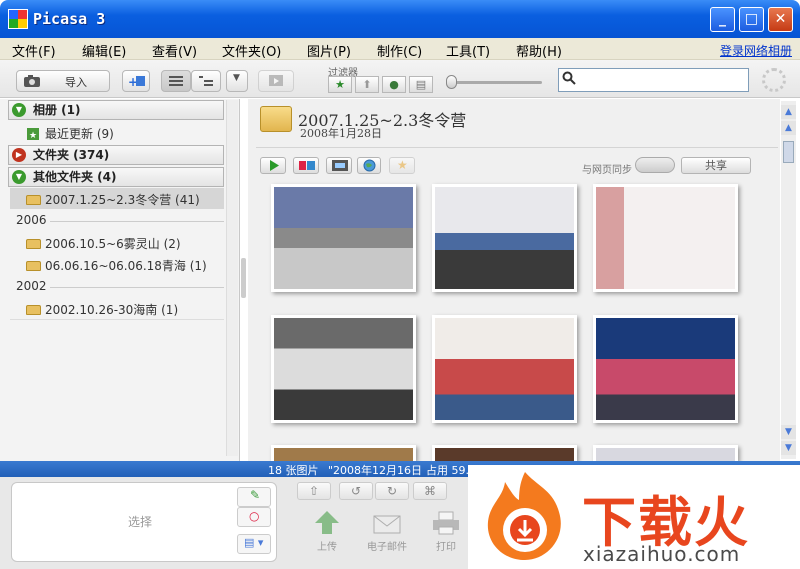 The image size is (800, 569). What do you see at coordinates (176, 81) in the screenshot?
I see `list-view-button` at bounding box center [176, 81].